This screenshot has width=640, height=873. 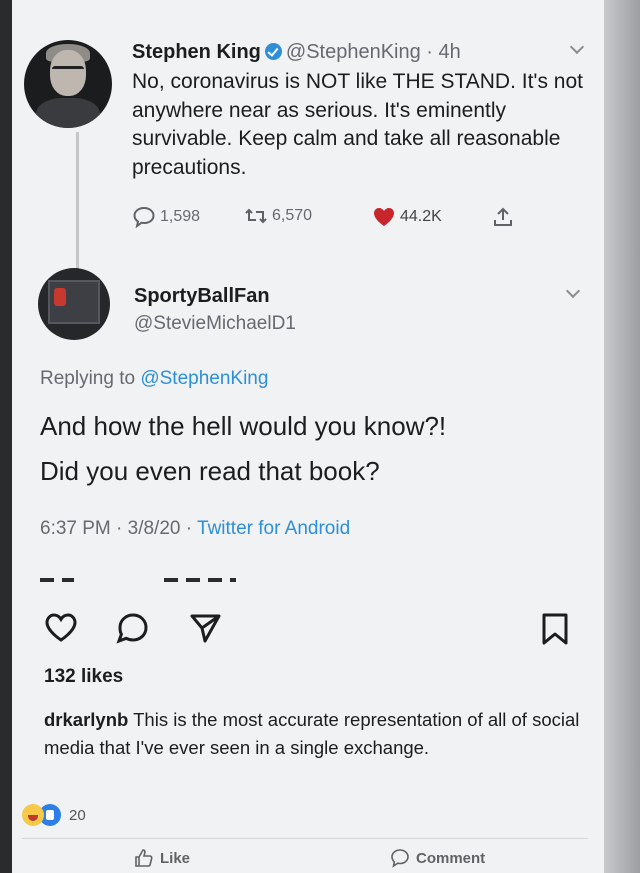 I want to click on reply-timestamp-line: 6:37 PM · 3/8/20 · Twitter for Android, so click(x=195, y=529).